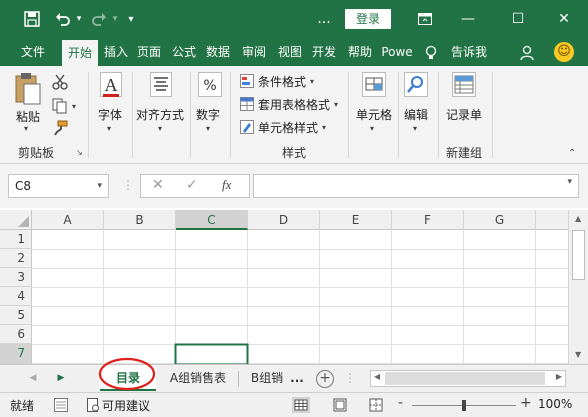 The height and width of the screenshot is (417, 588). I want to click on alignment-label: 对齐方式, so click(160, 114).